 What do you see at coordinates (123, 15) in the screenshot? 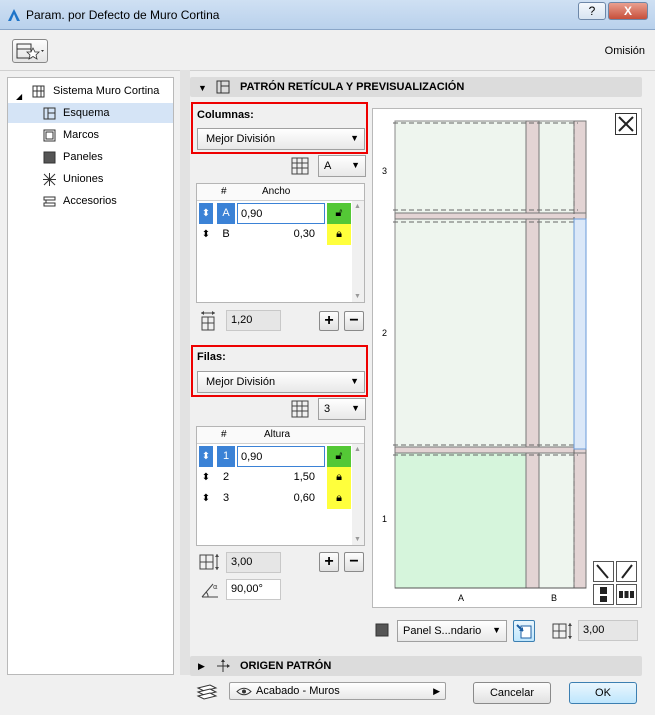
I see `window-title: Param. por Defecto de Muro Cortina` at bounding box center [123, 15].